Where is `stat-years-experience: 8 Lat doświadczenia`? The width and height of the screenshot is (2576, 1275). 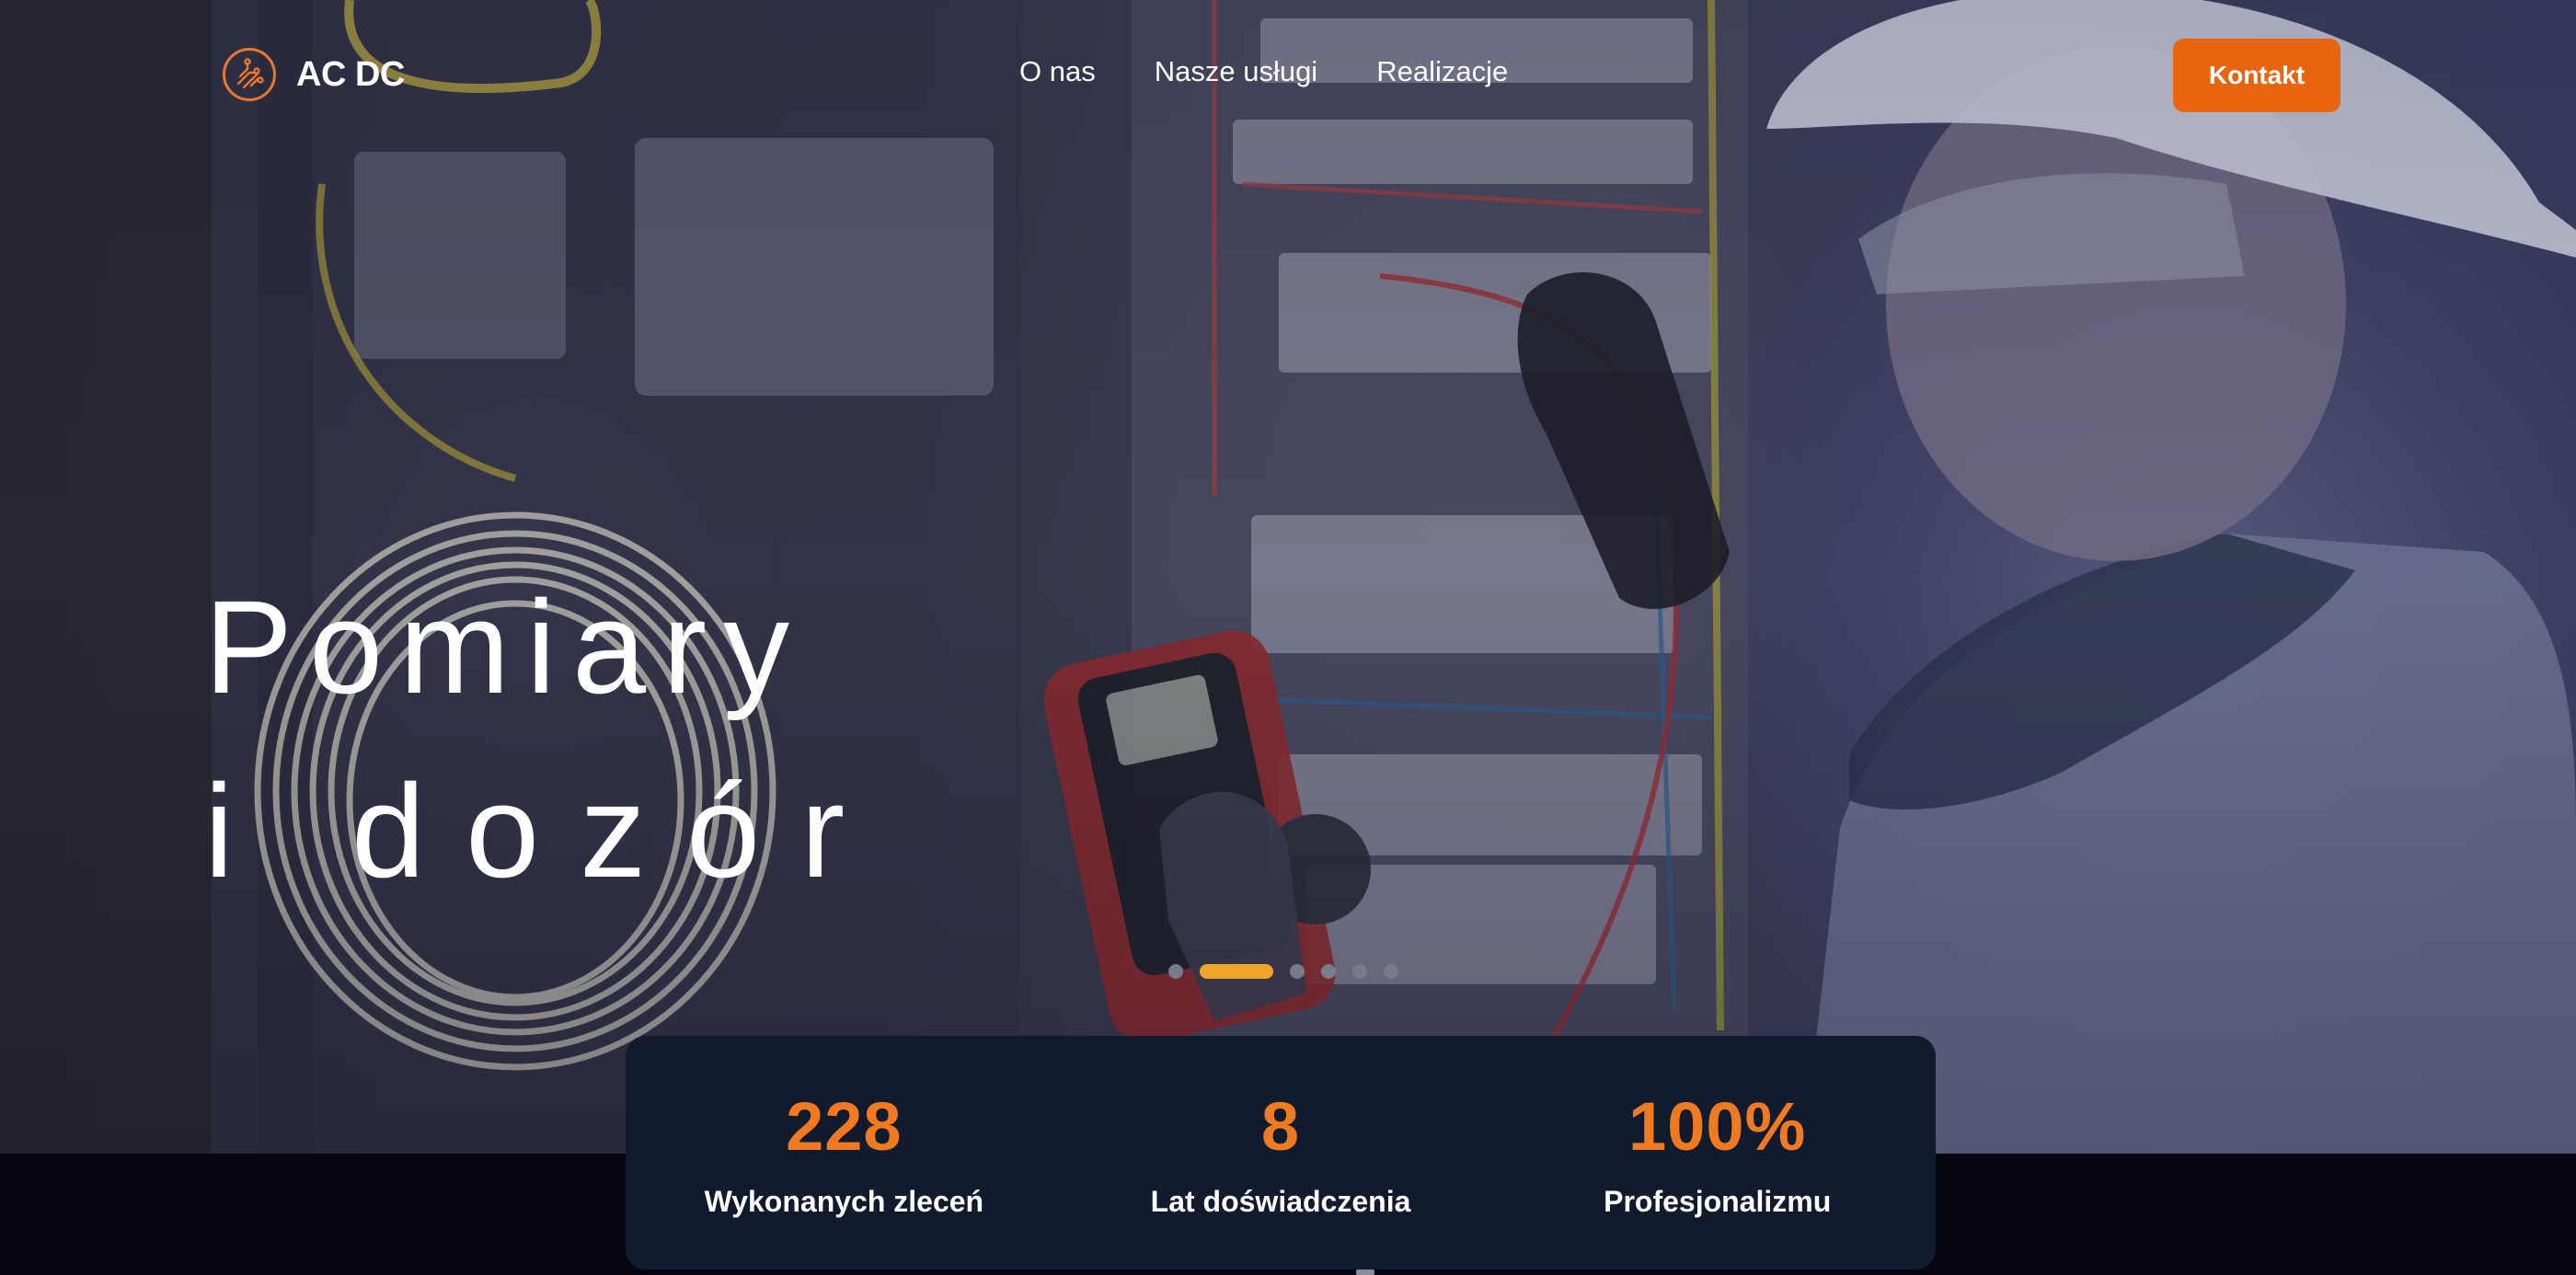 stat-years-experience: 8 Lat doświadczenia is located at coordinates (1281, 1153).